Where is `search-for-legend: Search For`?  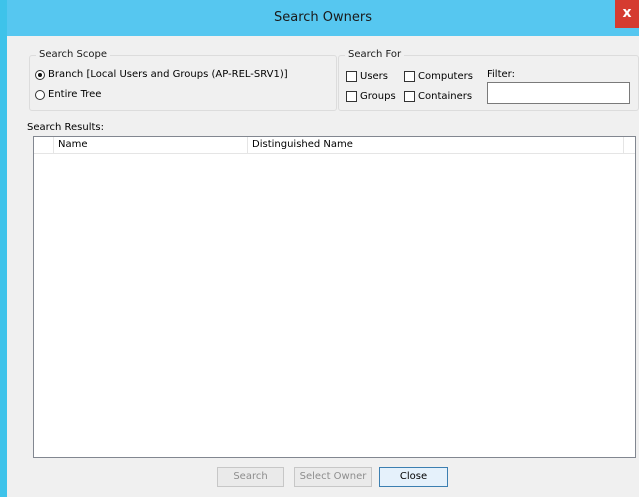
search-for-legend: Search For is located at coordinates (375, 54).